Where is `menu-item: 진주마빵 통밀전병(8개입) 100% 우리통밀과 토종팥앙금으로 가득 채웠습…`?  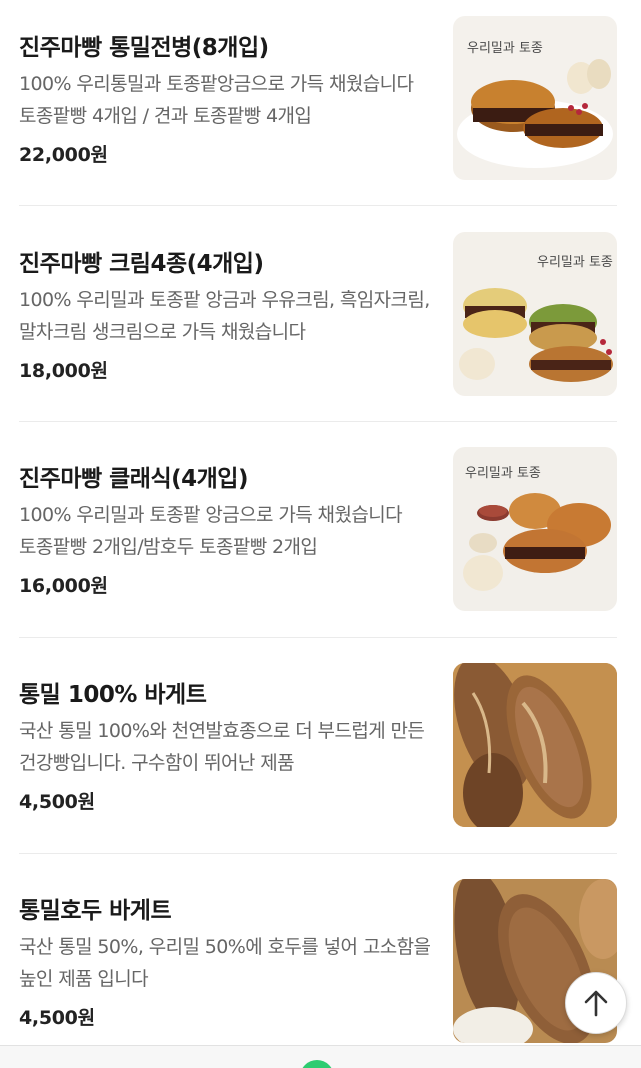
menu-item: 진주마빵 통밀전병(8개입) 100% 우리통밀과 토종팥앙금으로 가득 채웠습… is located at coordinates (318, 98).